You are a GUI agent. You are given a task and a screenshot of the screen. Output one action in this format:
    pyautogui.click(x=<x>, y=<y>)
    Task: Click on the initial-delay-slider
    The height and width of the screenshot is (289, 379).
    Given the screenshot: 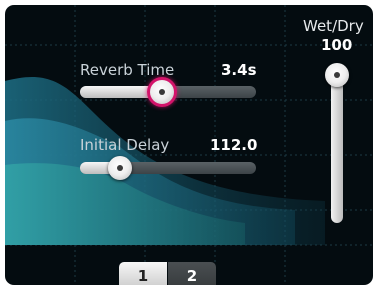 What is the action you would take?
    pyautogui.click(x=168, y=168)
    